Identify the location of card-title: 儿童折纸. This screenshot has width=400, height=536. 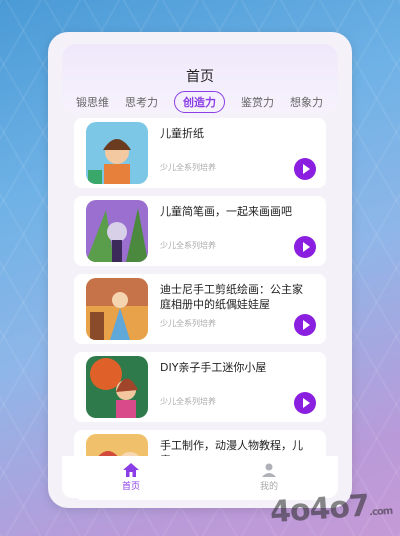
(182, 133).